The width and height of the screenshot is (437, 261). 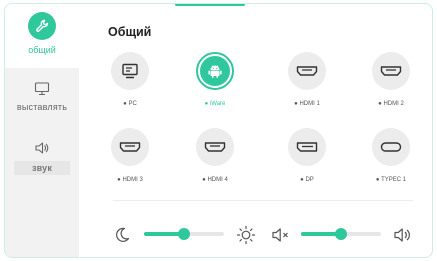 What do you see at coordinates (42, 89) in the screenshot?
I see `monitor-icon` at bounding box center [42, 89].